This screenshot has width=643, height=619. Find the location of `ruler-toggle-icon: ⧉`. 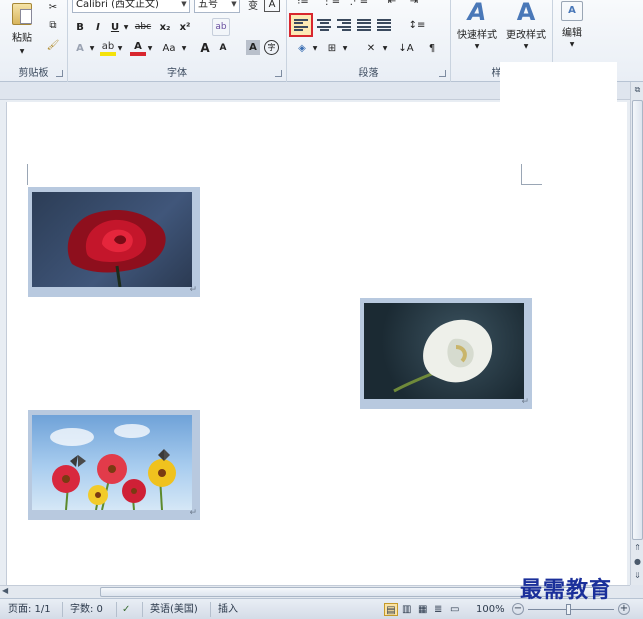

ruler-toggle-icon: ⧉ is located at coordinates (637, 90).